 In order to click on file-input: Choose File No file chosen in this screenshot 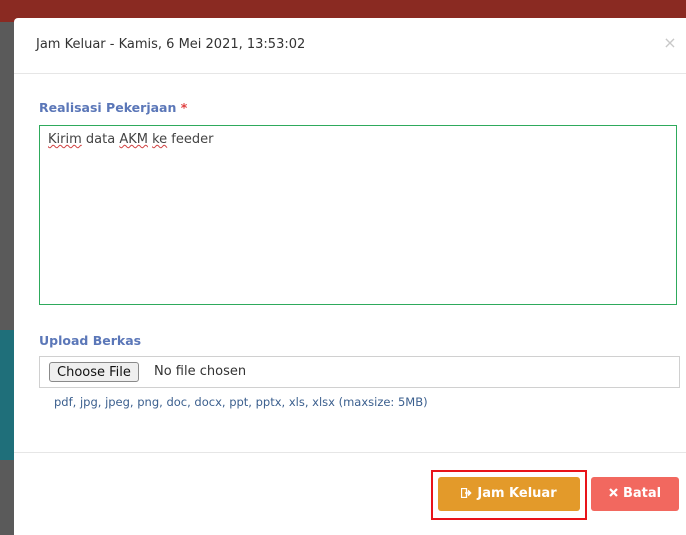, I will do `click(359, 372)`.